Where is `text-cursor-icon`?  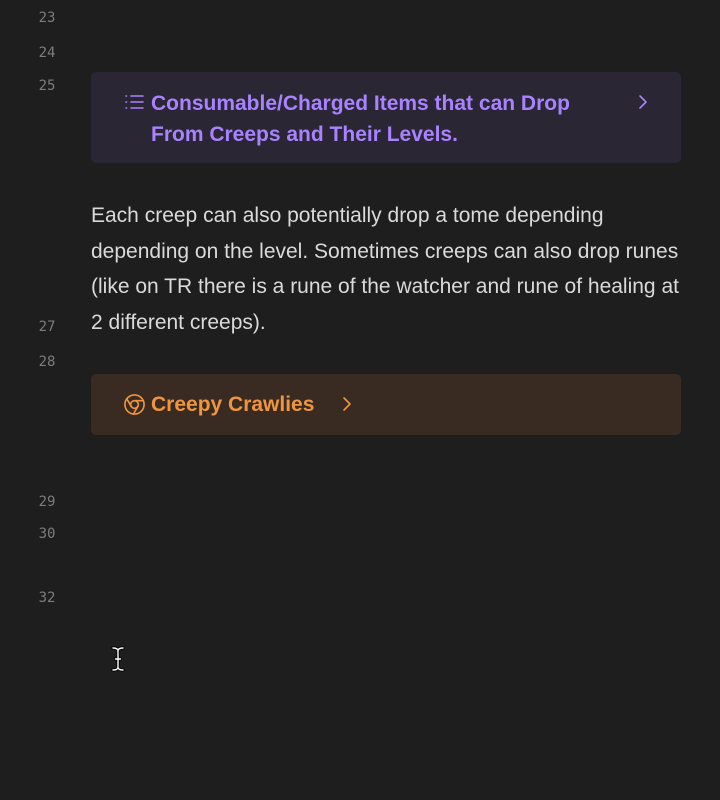 text-cursor-icon is located at coordinates (118, 659).